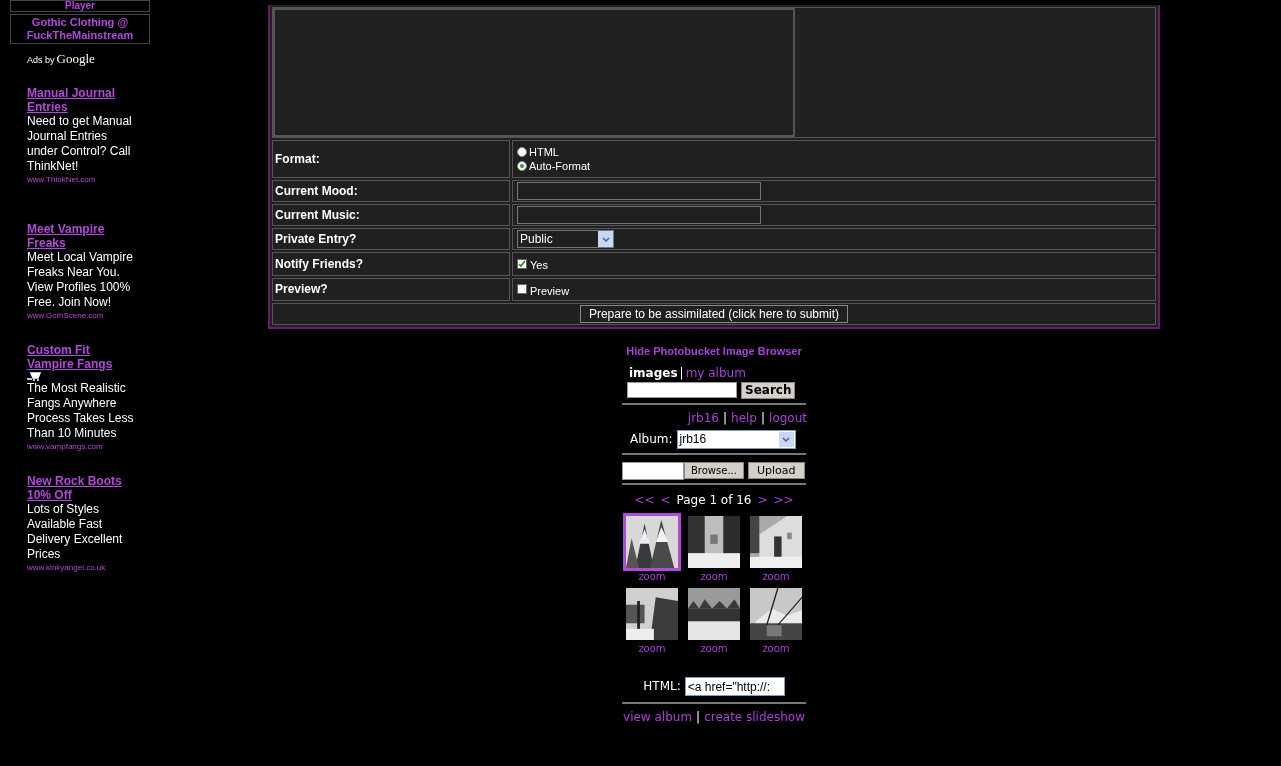  I want to click on album-label: Album:, so click(651, 439).